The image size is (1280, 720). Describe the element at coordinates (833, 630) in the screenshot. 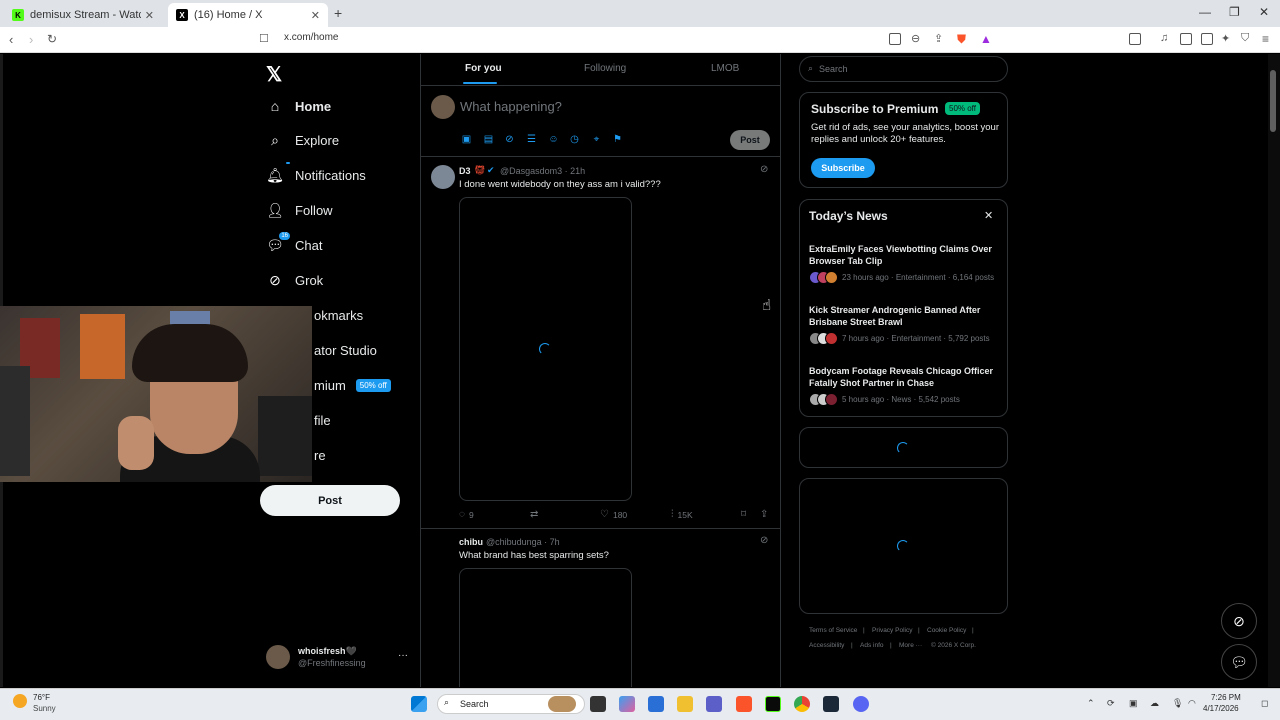

I see `footer-link: Terms of Service` at that location.